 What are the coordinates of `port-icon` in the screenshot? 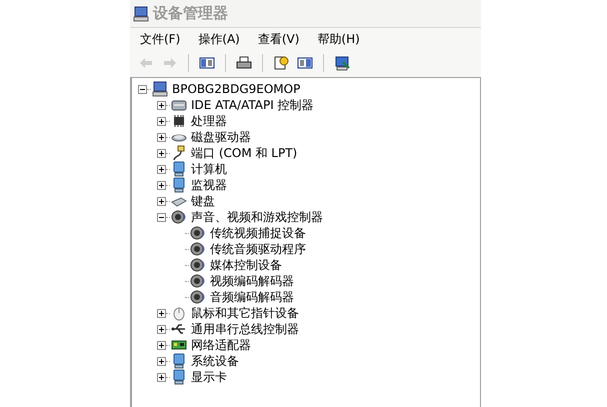 It's located at (179, 153).